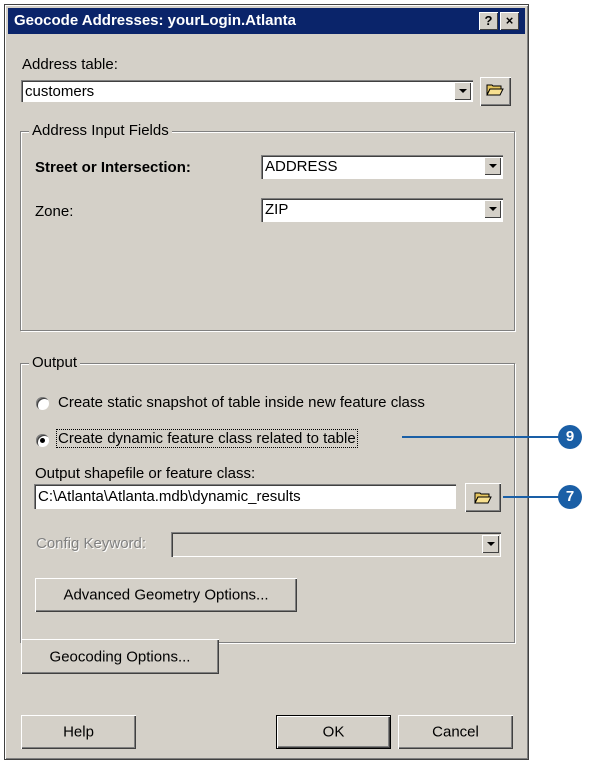  Describe the element at coordinates (301, 166) in the screenshot. I see `street-value: ADDRESS` at that location.